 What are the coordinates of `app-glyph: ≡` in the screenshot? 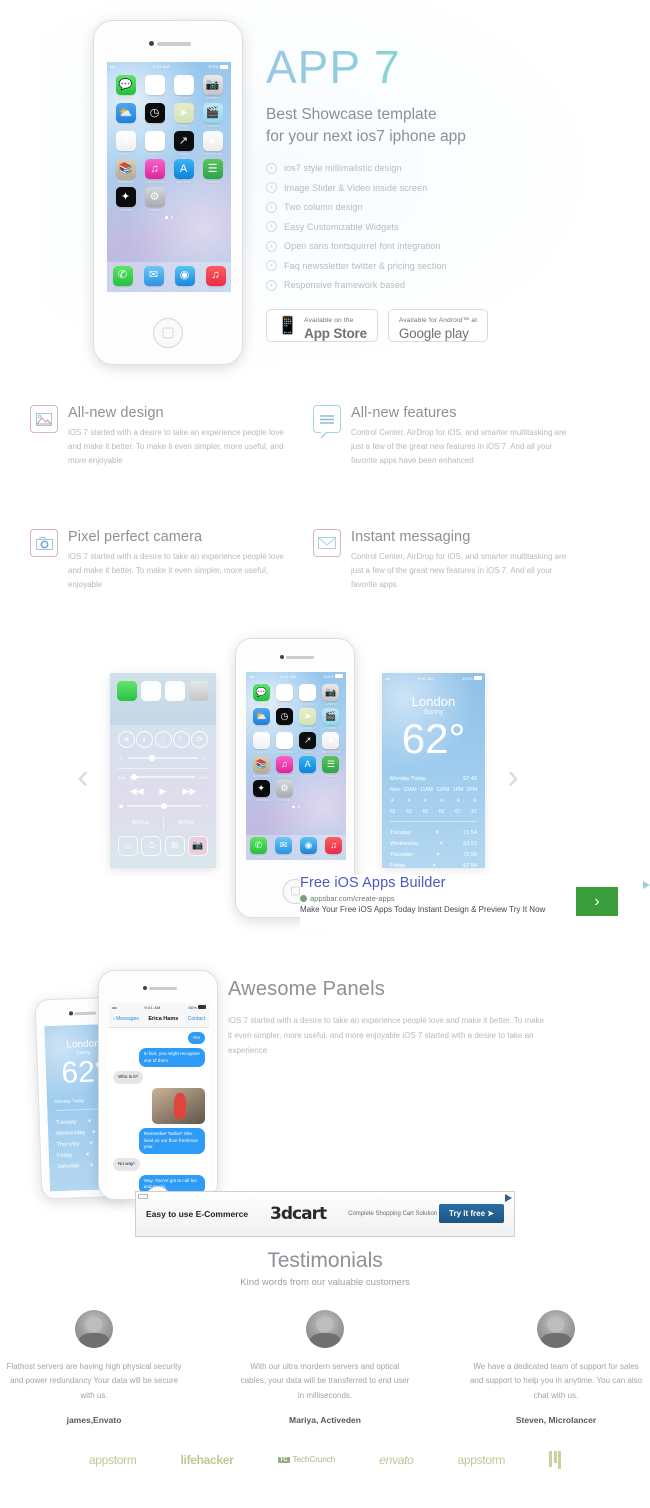 It's located at (261, 739).